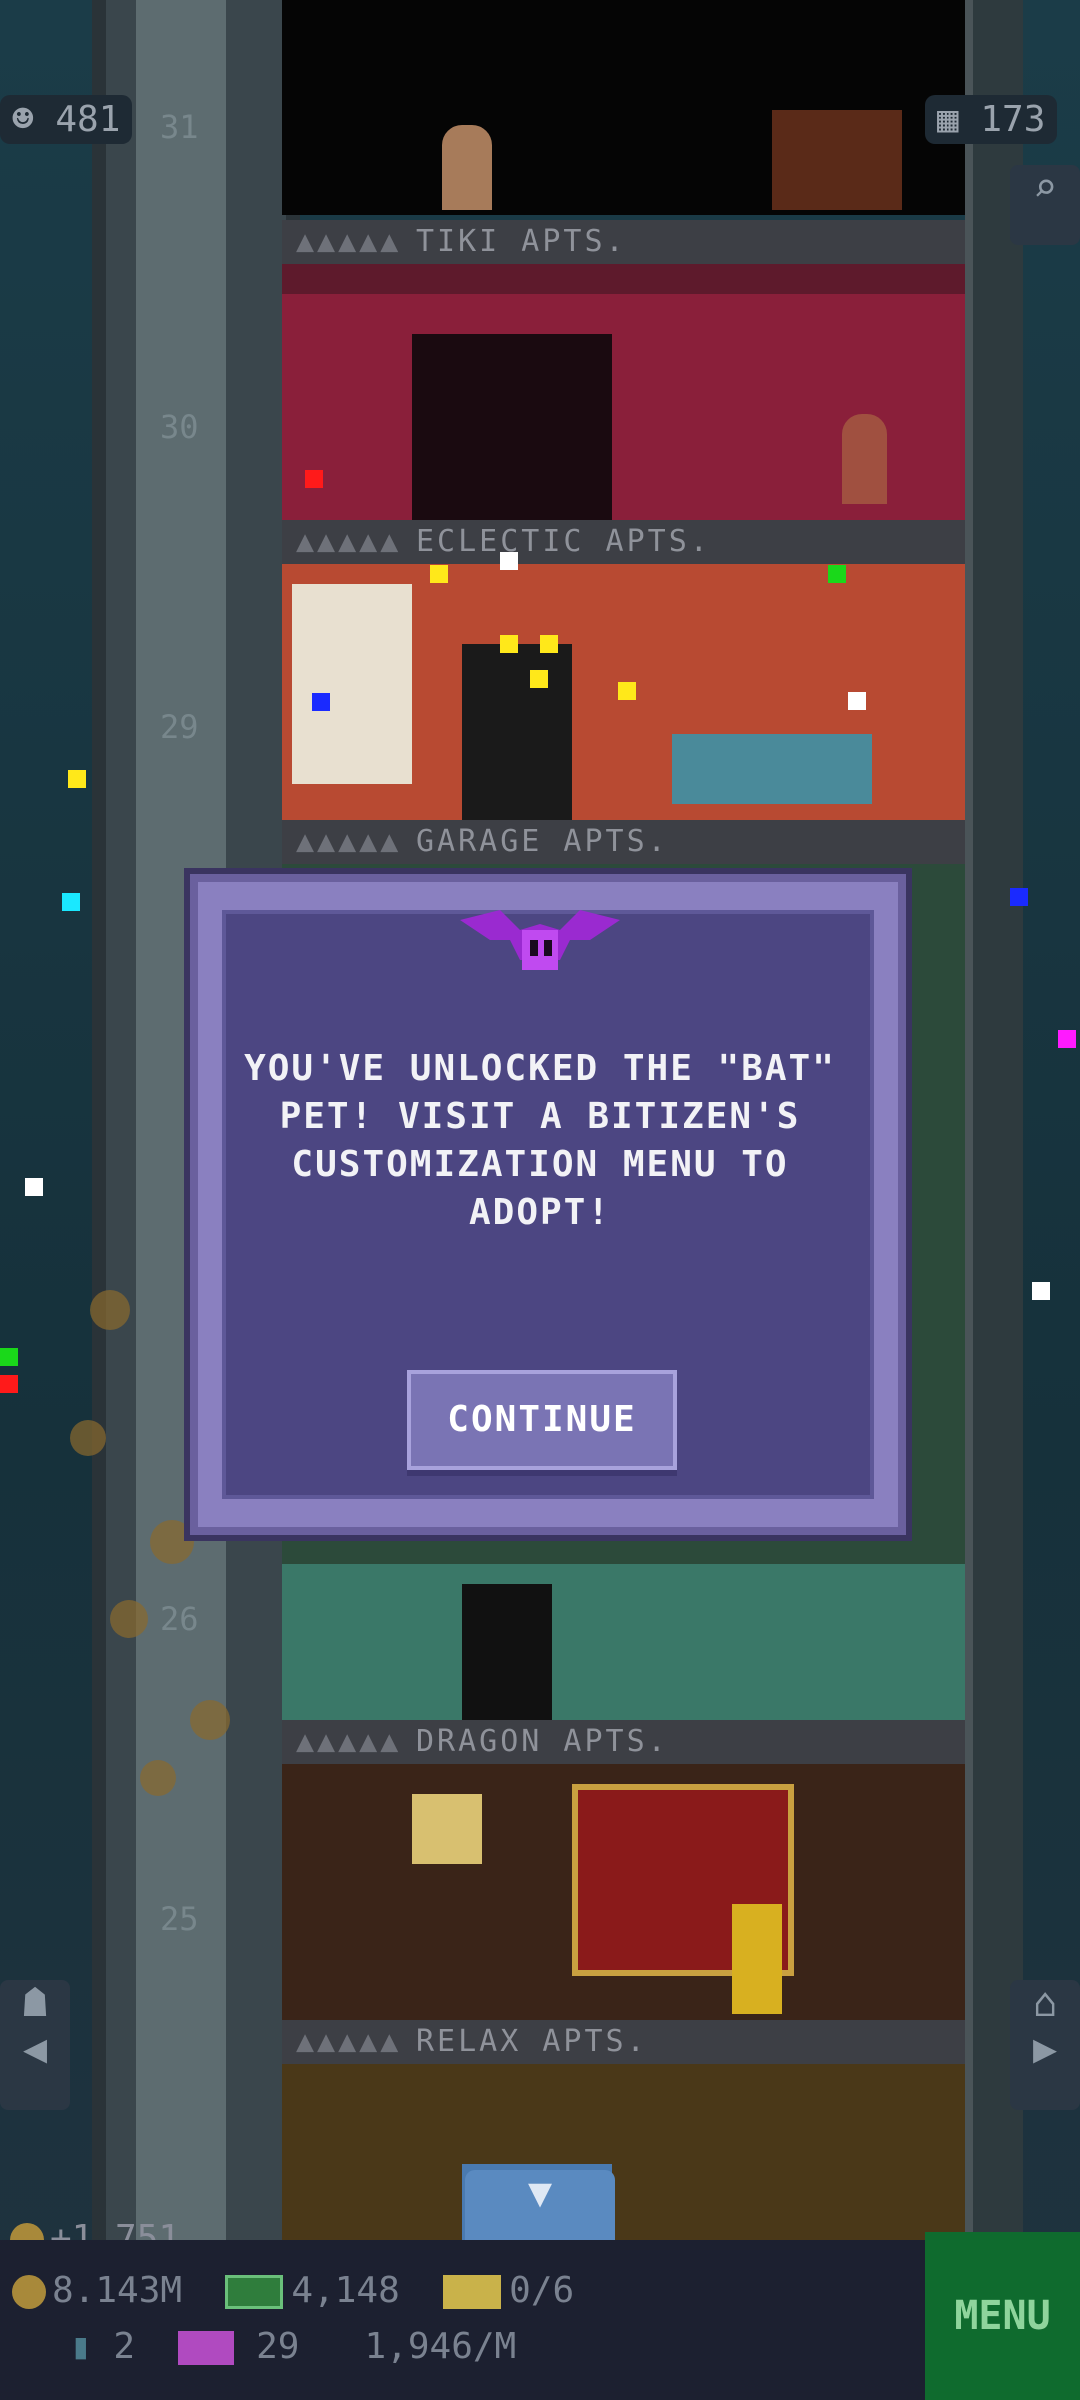 This screenshot has height=2400, width=1080. Describe the element at coordinates (81, 2346) in the screenshot. I see `elevator-level-icon: ▮` at that location.